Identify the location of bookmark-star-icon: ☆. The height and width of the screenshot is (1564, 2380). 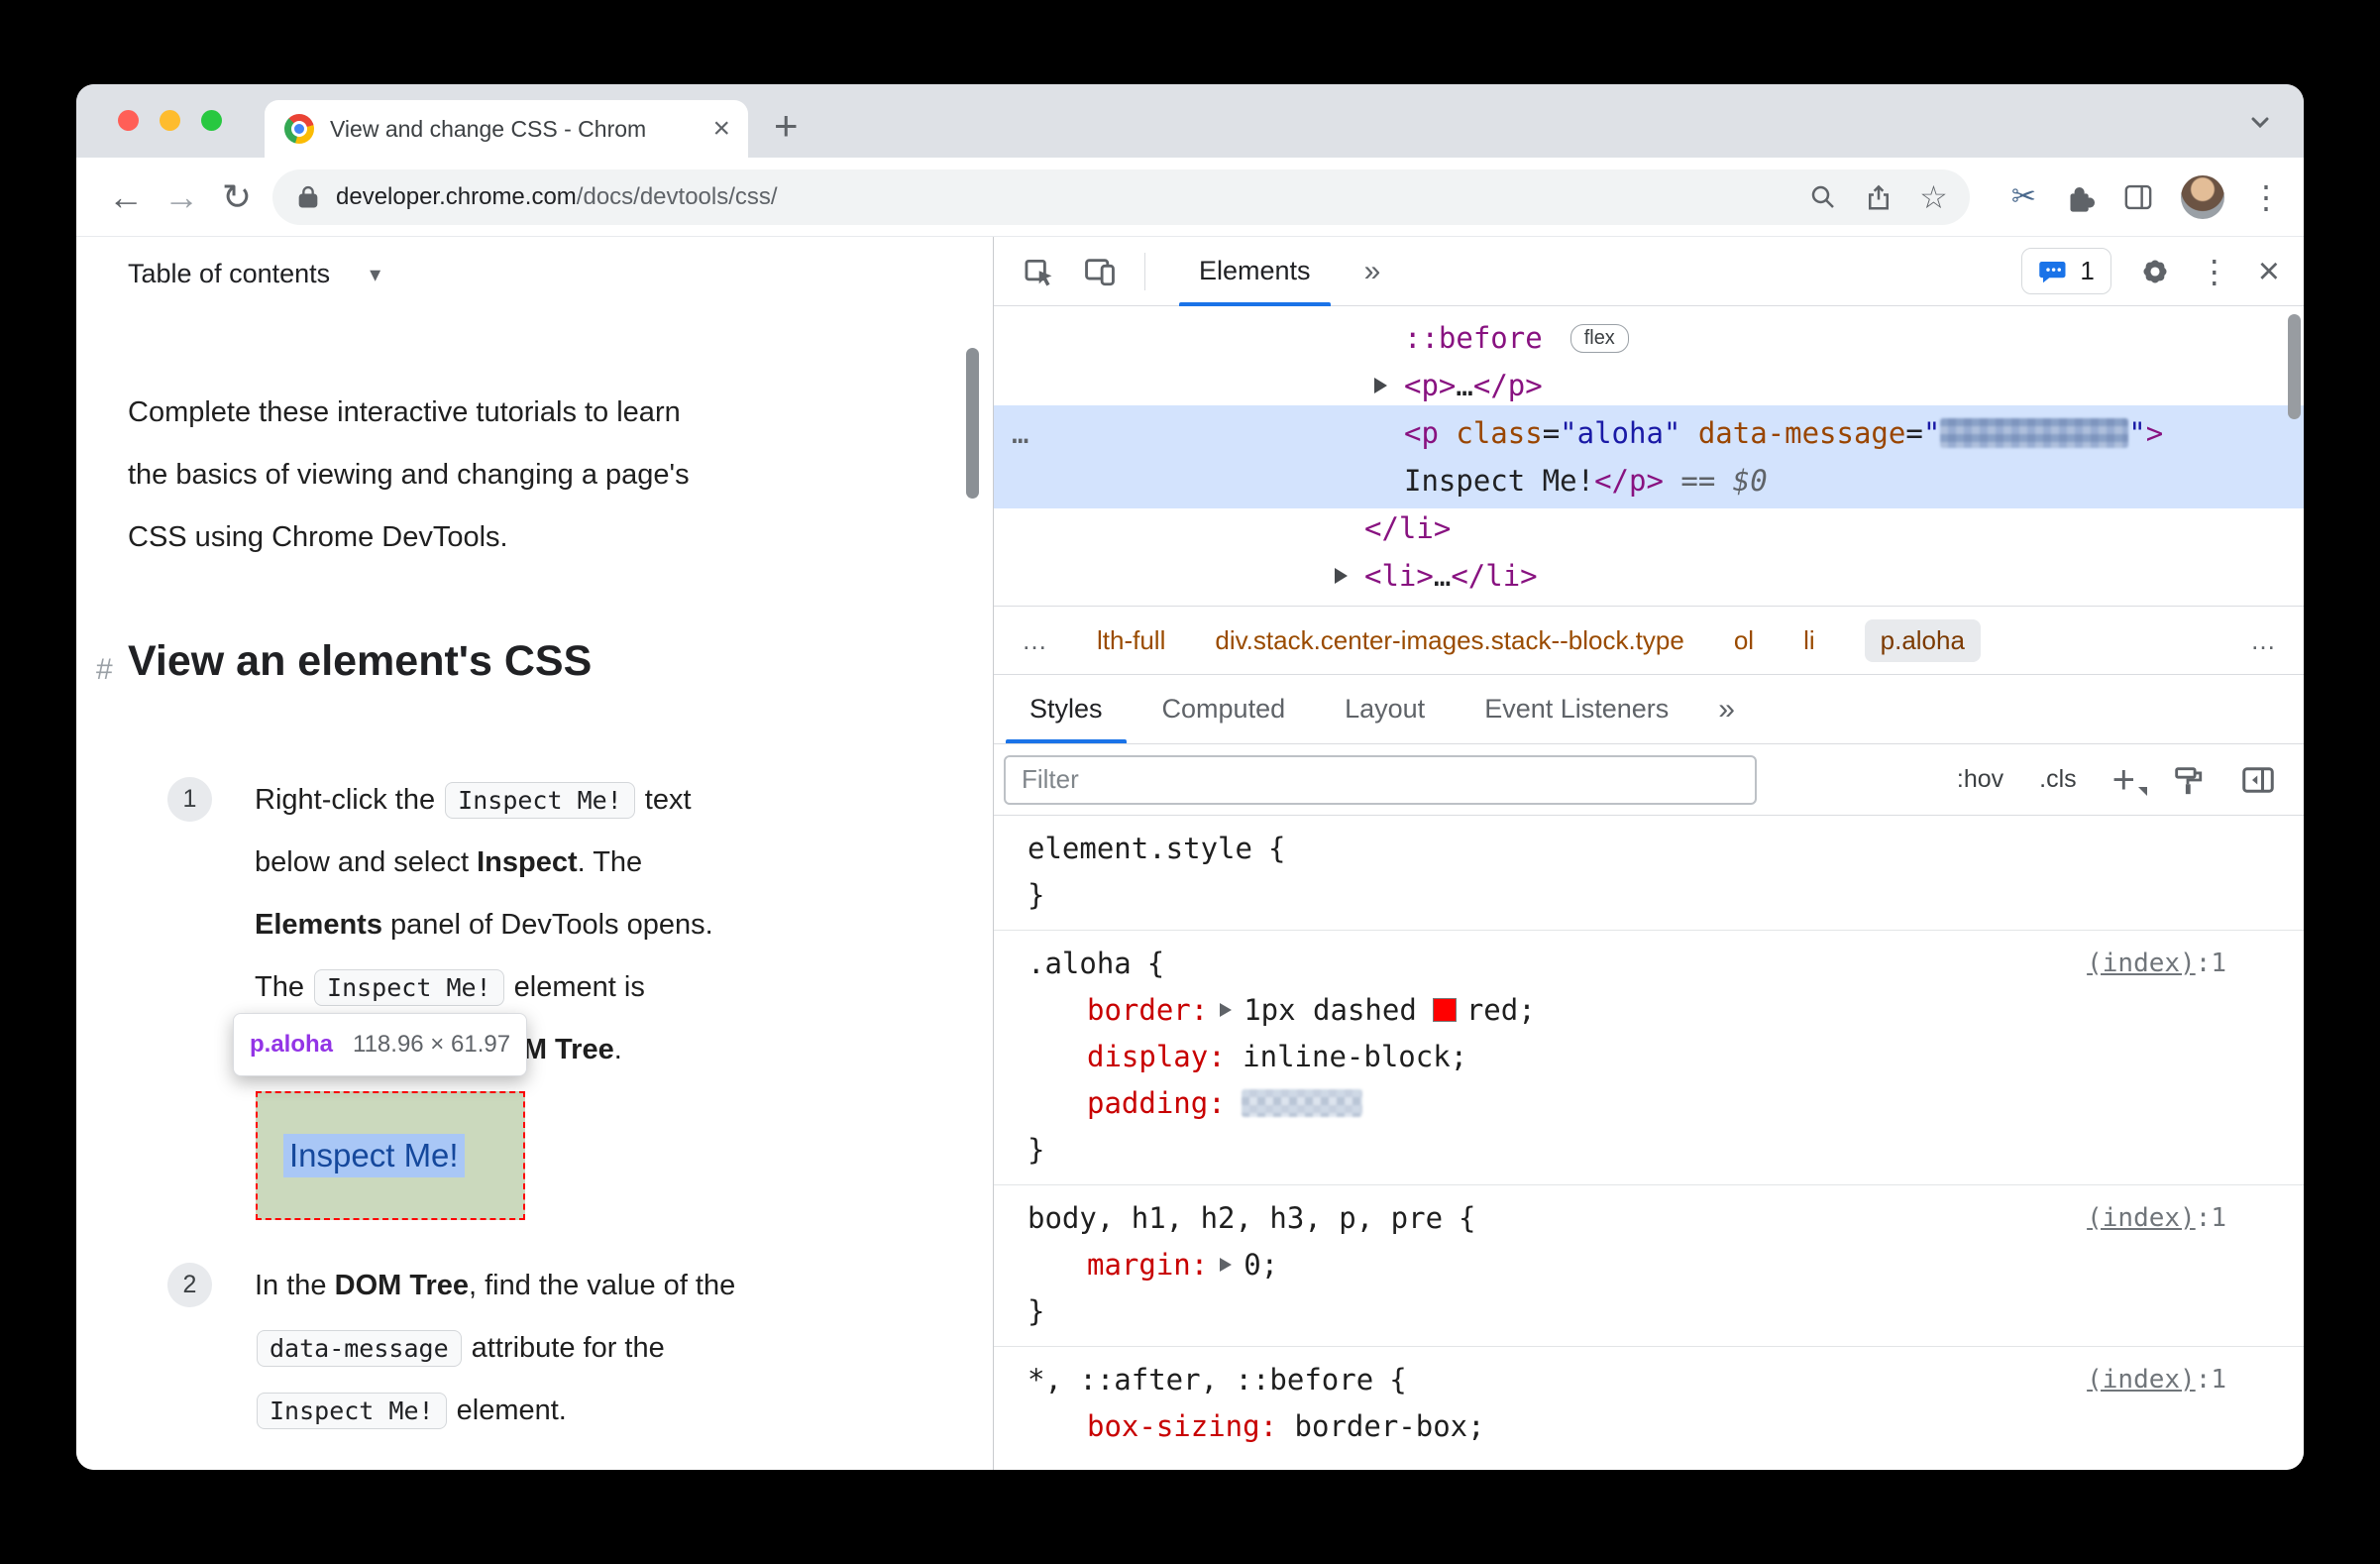
(1933, 197).